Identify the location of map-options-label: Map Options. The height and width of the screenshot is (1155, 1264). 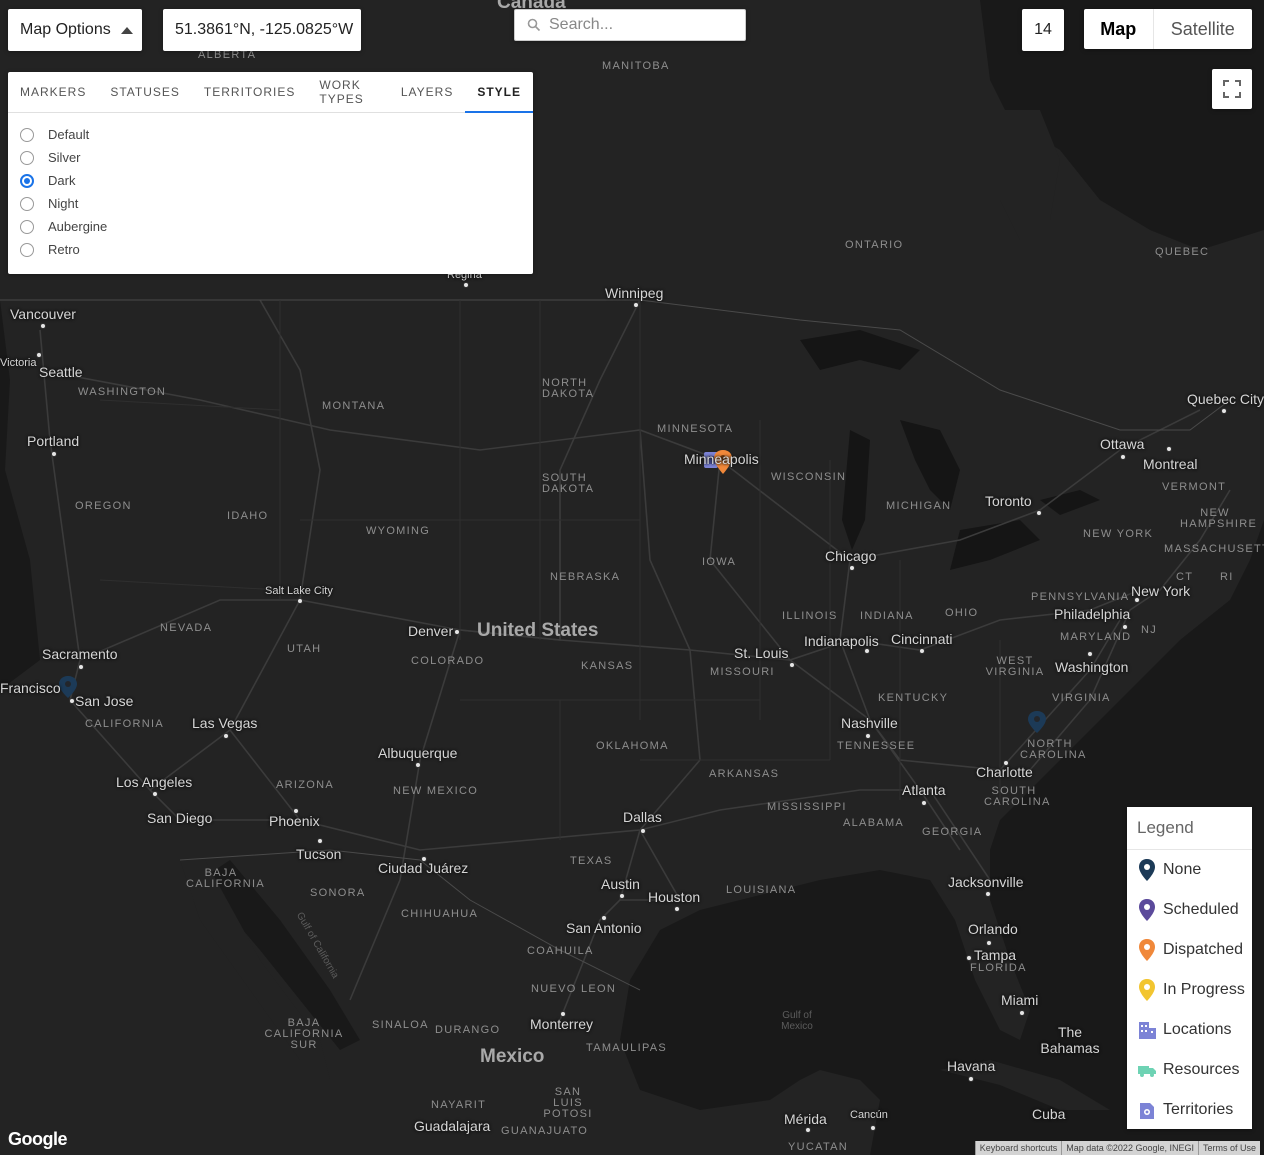
(65, 29).